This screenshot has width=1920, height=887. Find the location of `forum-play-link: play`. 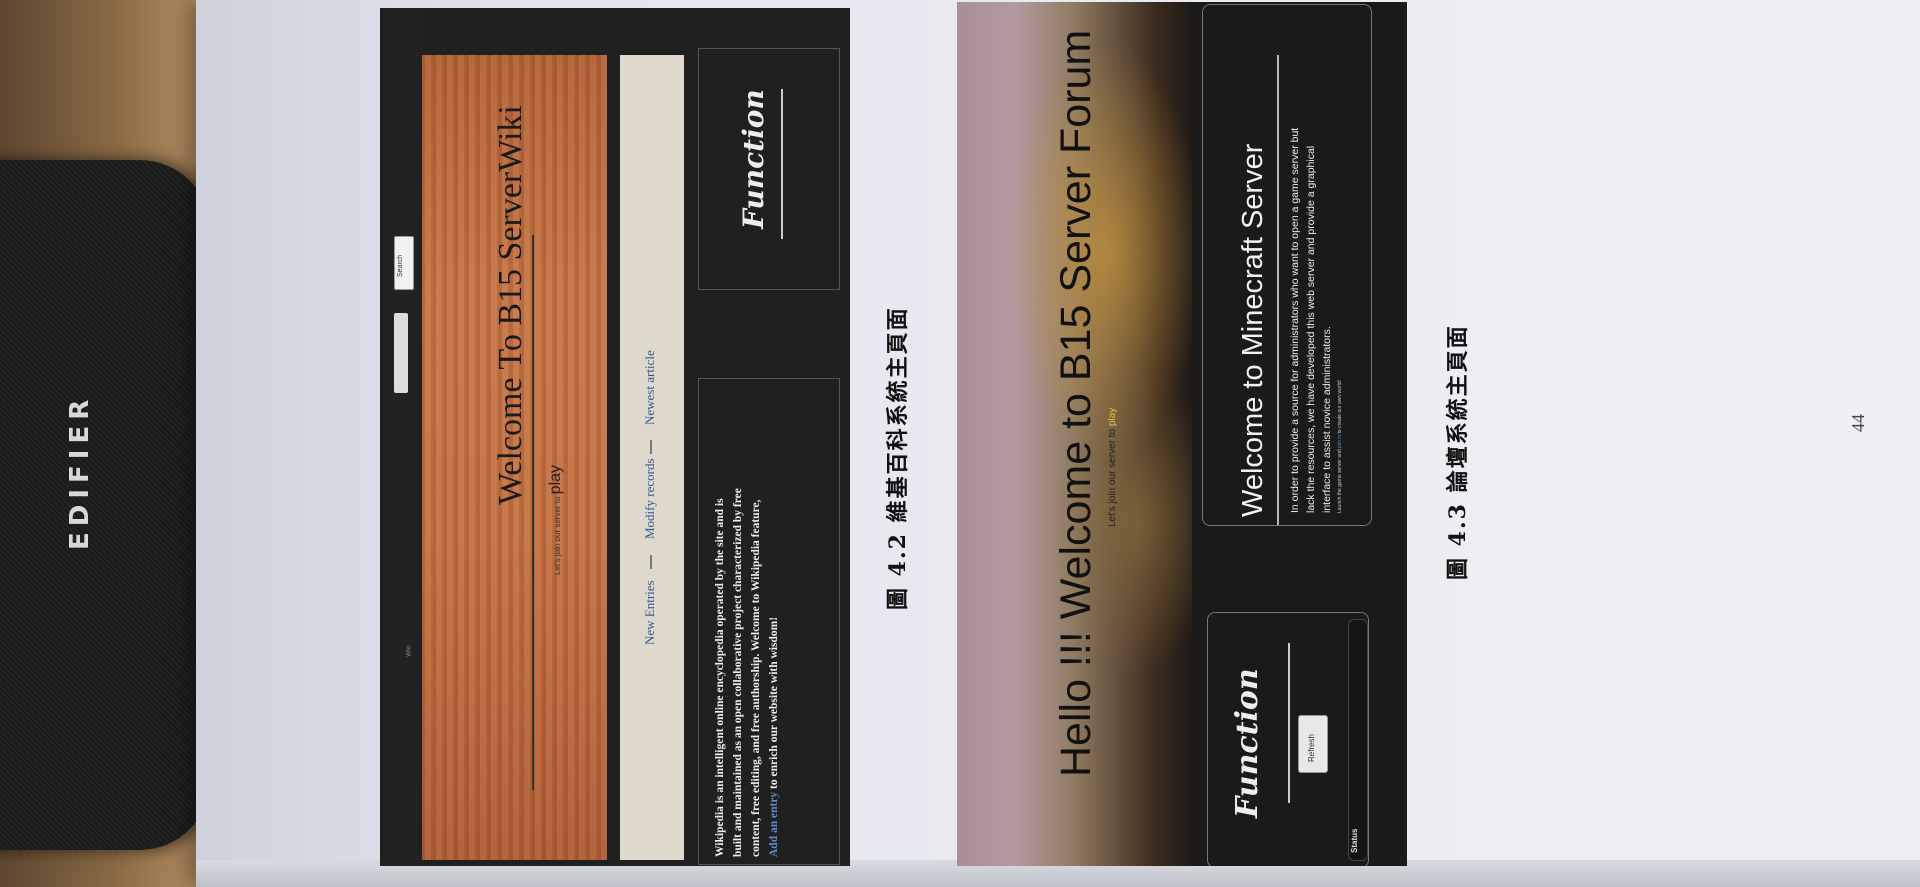

forum-play-link: play is located at coordinates (1112, 417).